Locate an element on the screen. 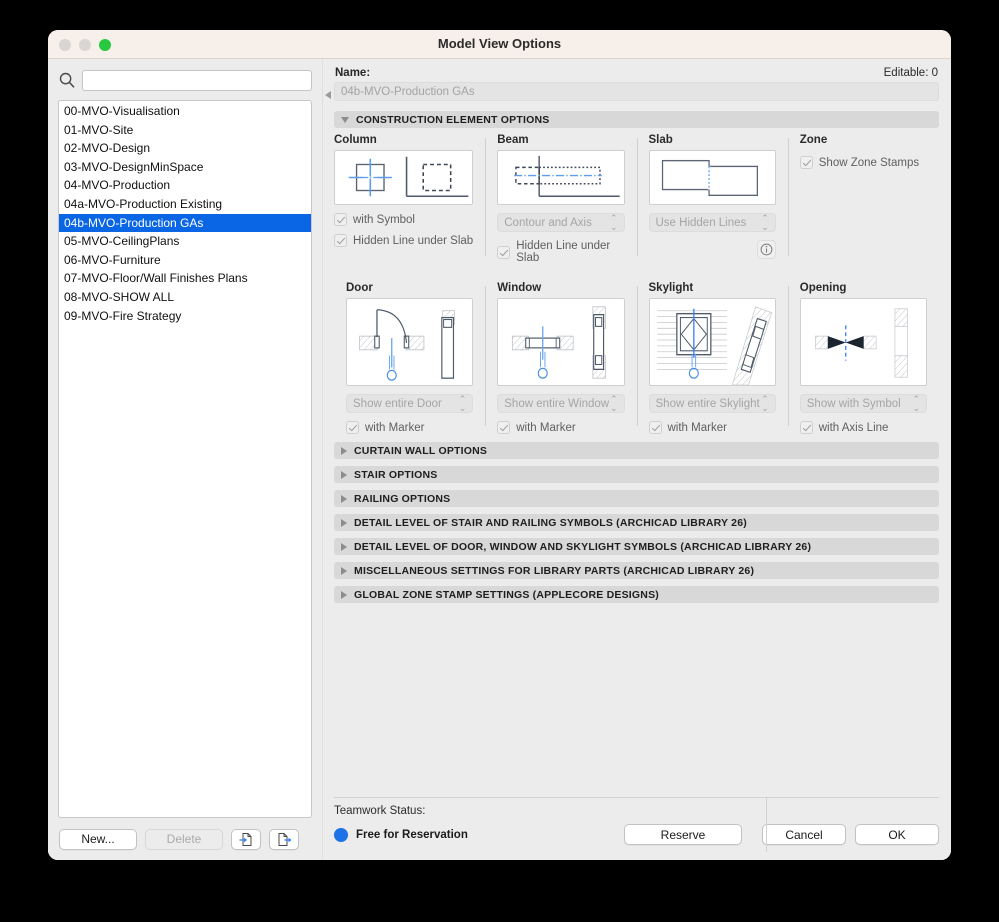 Image resolution: width=999 pixels, height=922 pixels. door-title: Door is located at coordinates (359, 288).